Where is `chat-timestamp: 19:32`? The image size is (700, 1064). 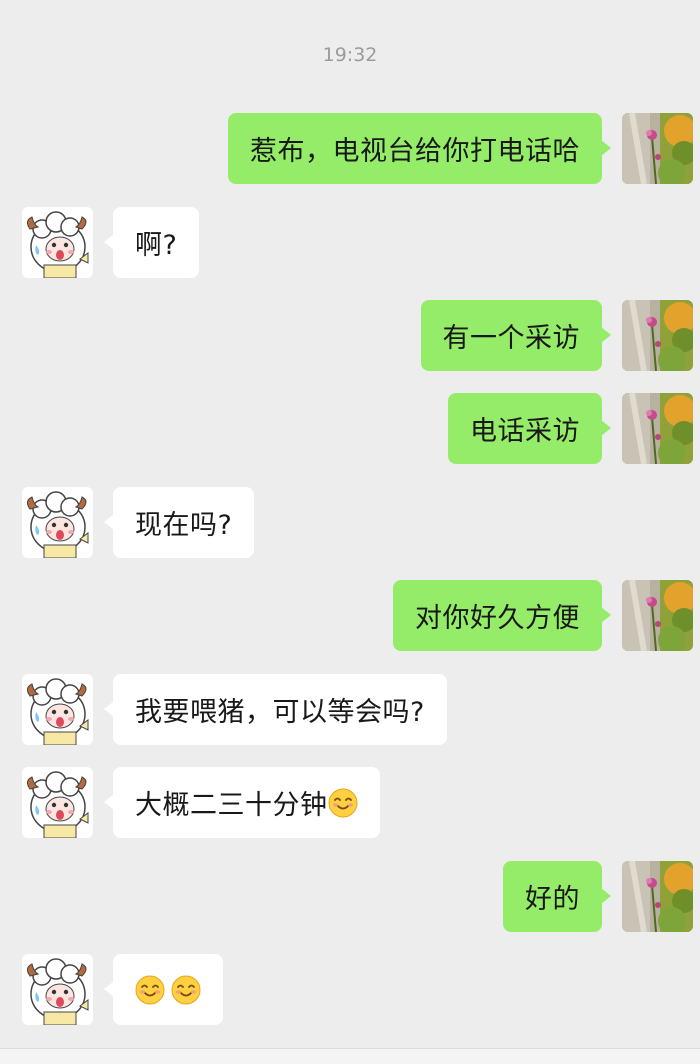 chat-timestamp: 19:32 is located at coordinates (350, 55).